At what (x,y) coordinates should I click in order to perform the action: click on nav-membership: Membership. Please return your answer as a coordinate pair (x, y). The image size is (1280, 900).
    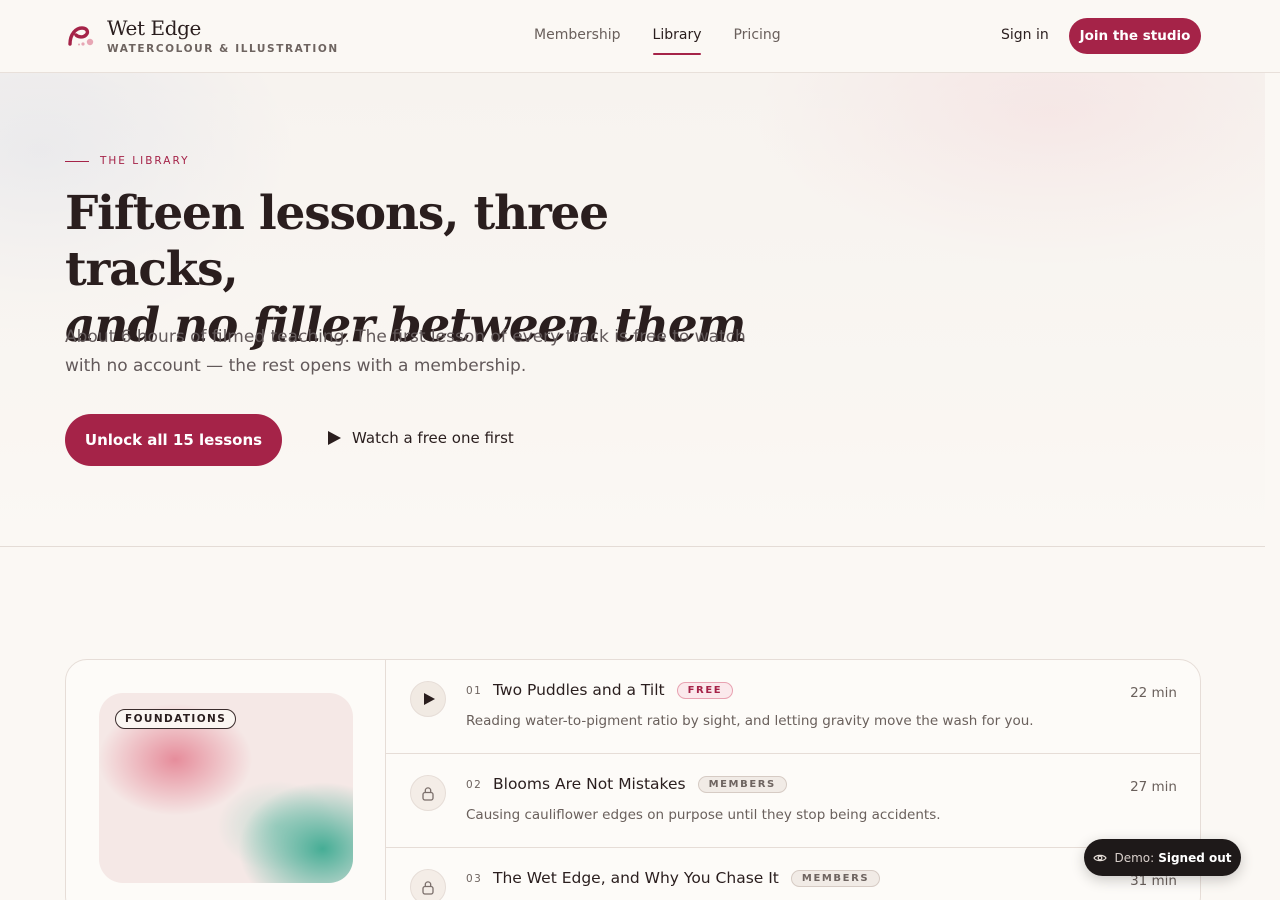
    Looking at the image, I should click on (577, 41).